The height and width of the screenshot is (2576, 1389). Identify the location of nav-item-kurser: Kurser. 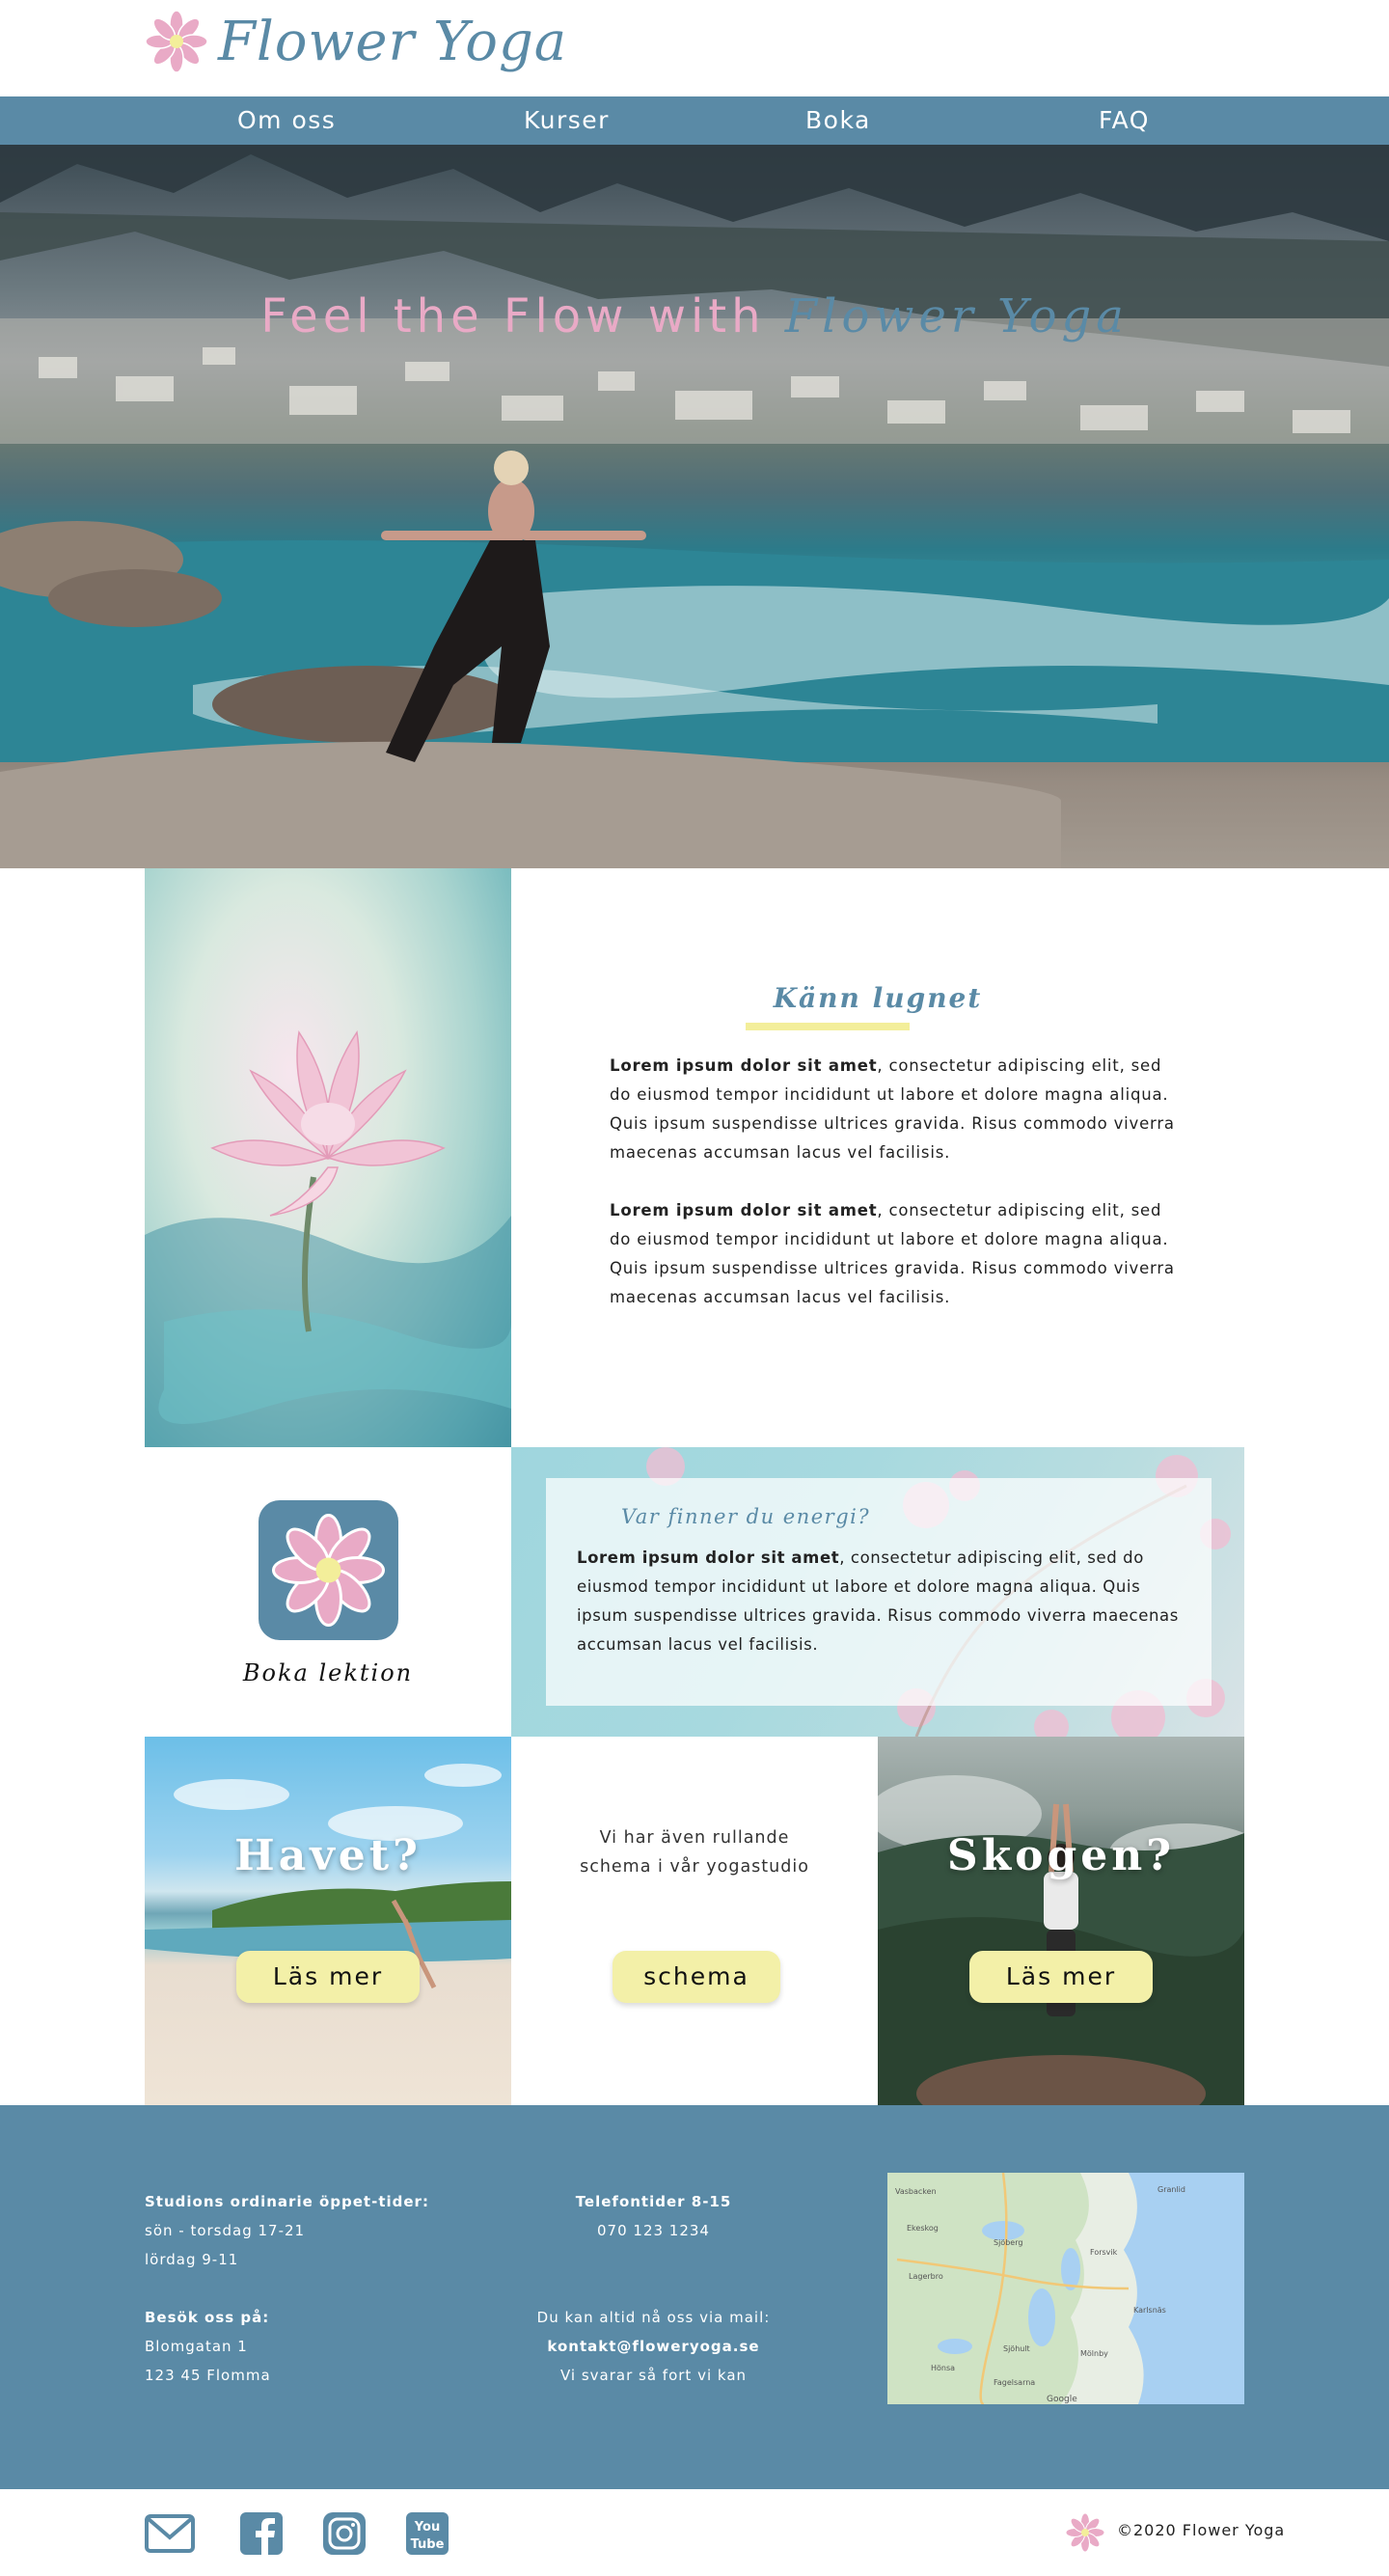
(567, 120).